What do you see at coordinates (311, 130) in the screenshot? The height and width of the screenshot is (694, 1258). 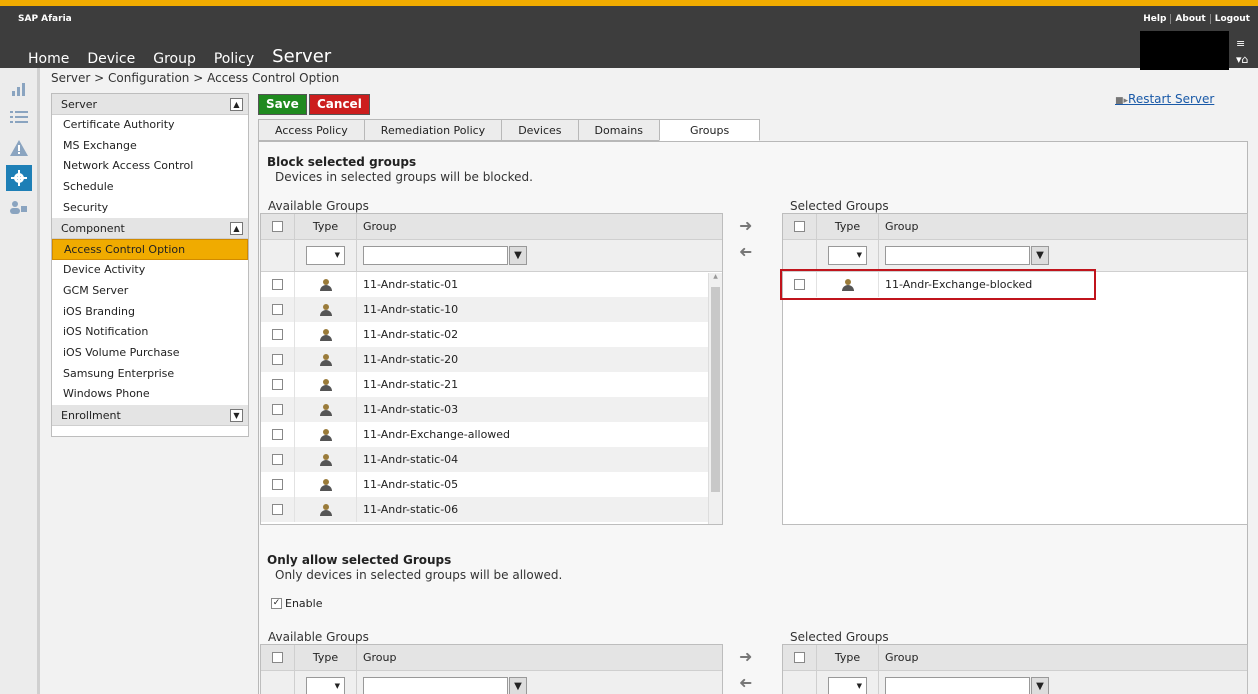 I see `tab-access-policy: Access Policy` at bounding box center [311, 130].